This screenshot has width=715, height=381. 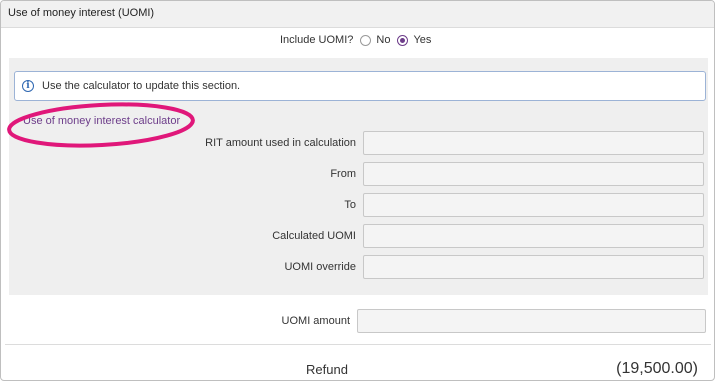 What do you see at coordinates (355, 40) in the screenshot?
I see `include-uomi-row: Include UOMI? No Yes` at bounding box center [355, 40].